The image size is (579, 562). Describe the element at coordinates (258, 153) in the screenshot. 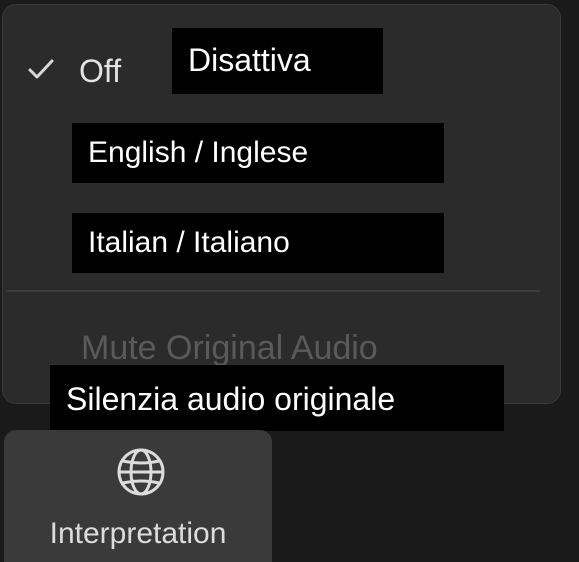

I see `menu-item-english: English / Inglese` at that location.